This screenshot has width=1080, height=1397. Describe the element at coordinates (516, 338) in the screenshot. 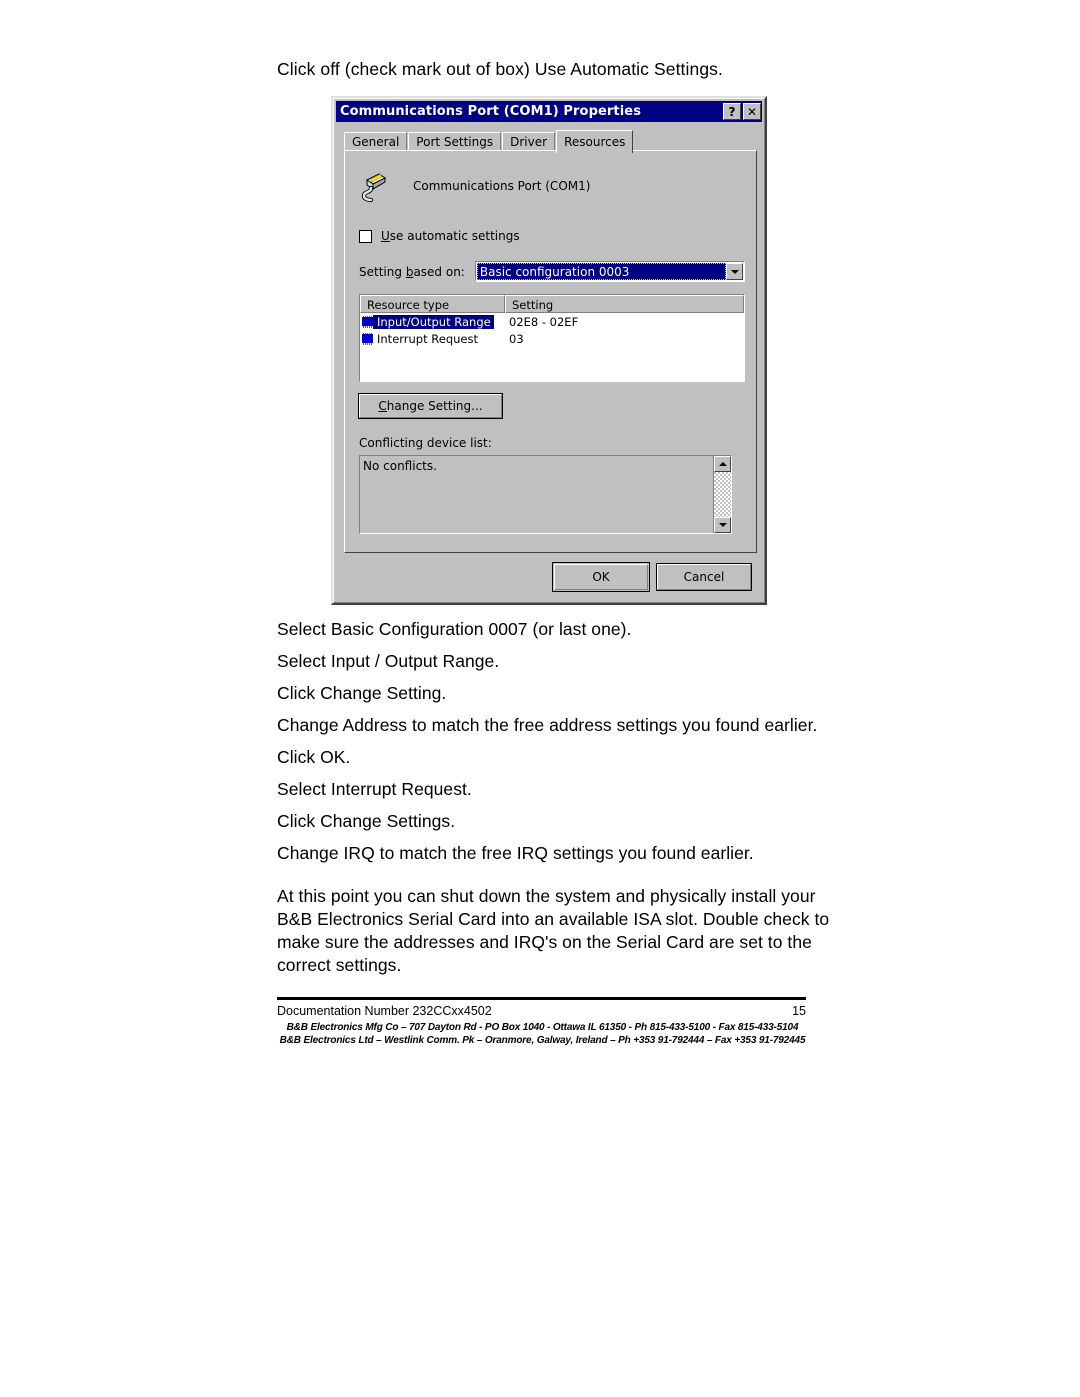

I see `resource-setting-value: 03` at that location.